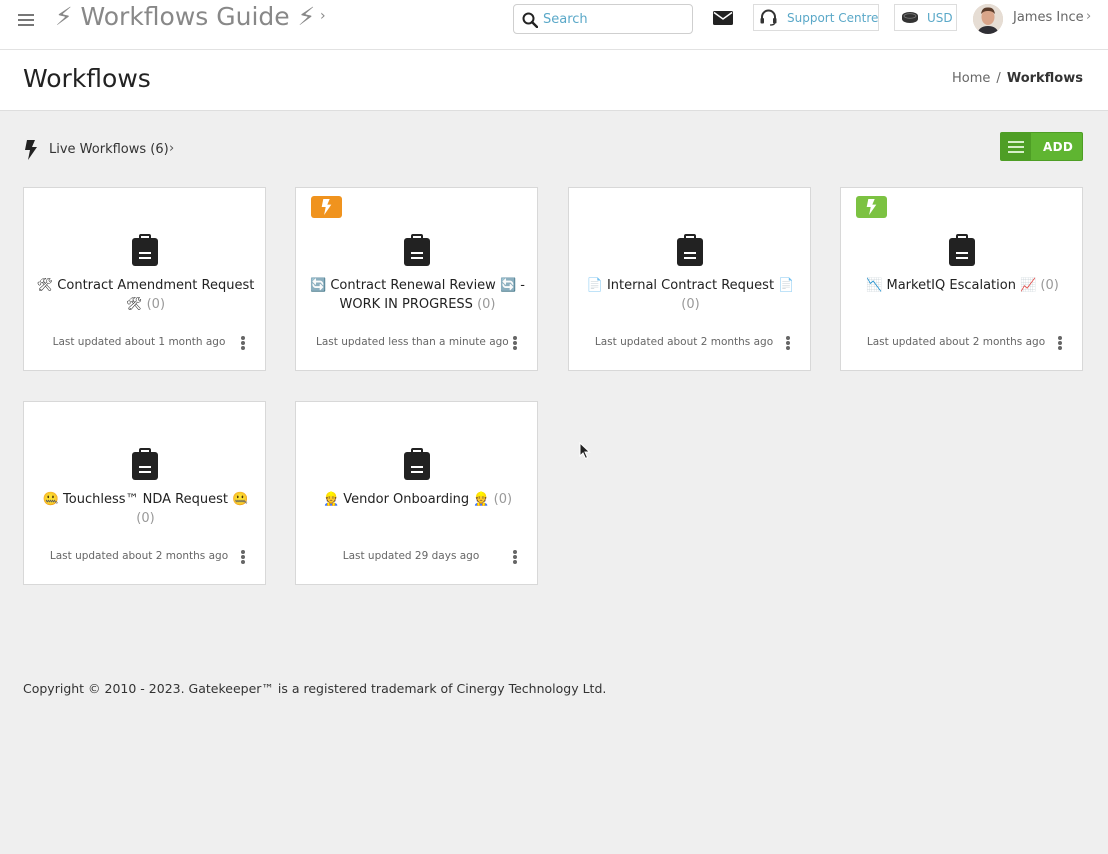  Describe the element at coordinates (940, 18) in the screenshot. I see `currency-label: USD` at that location.